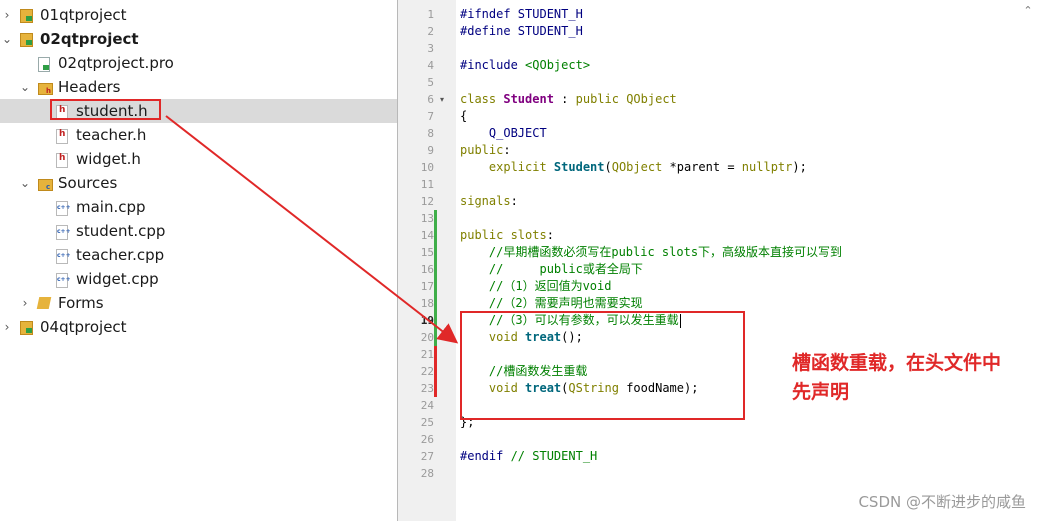 The image size is (1042, 521). I want to click on code-line: signals:, so click(489, 201).